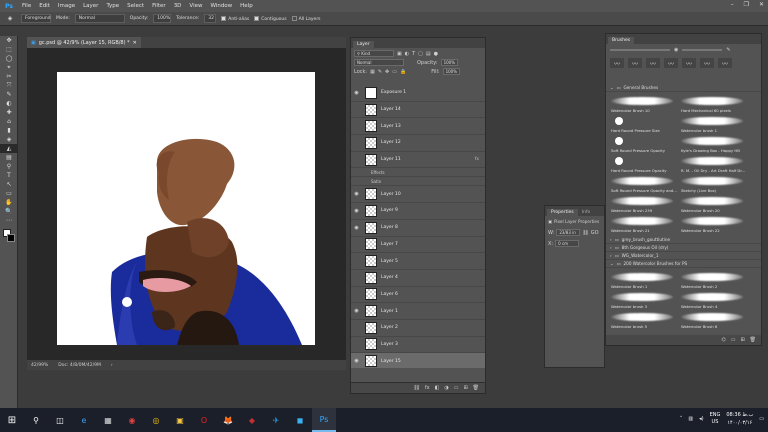 The image size is (768, 432). I want to click on brush-group: › ▭ WG_Watercolor_1, so click(683, 256).